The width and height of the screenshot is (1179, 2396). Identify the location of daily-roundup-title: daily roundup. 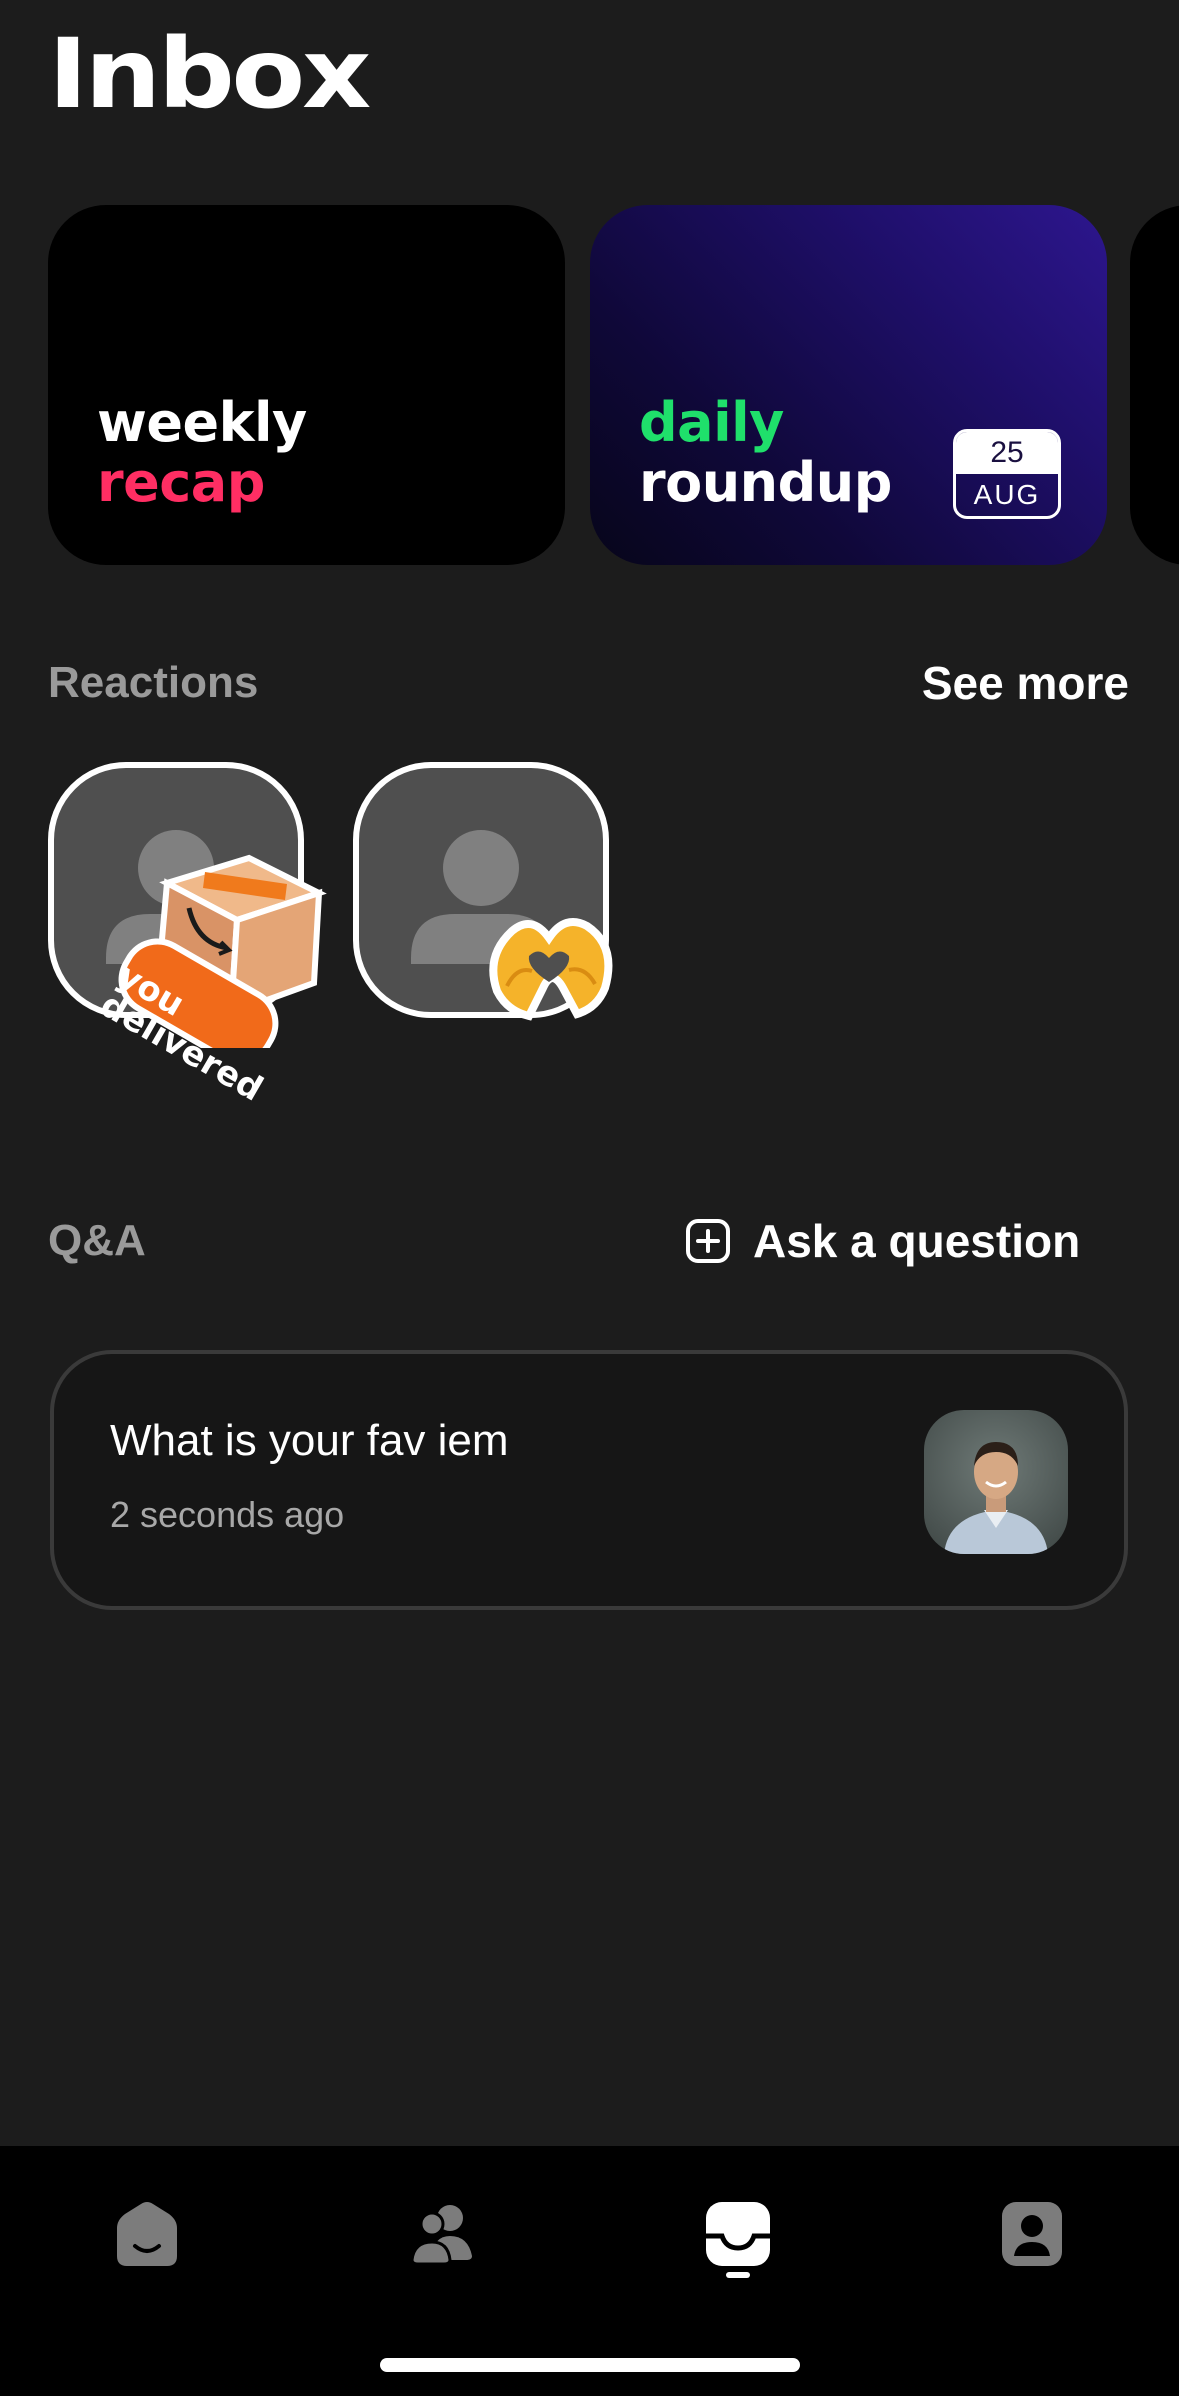
(765, 453).